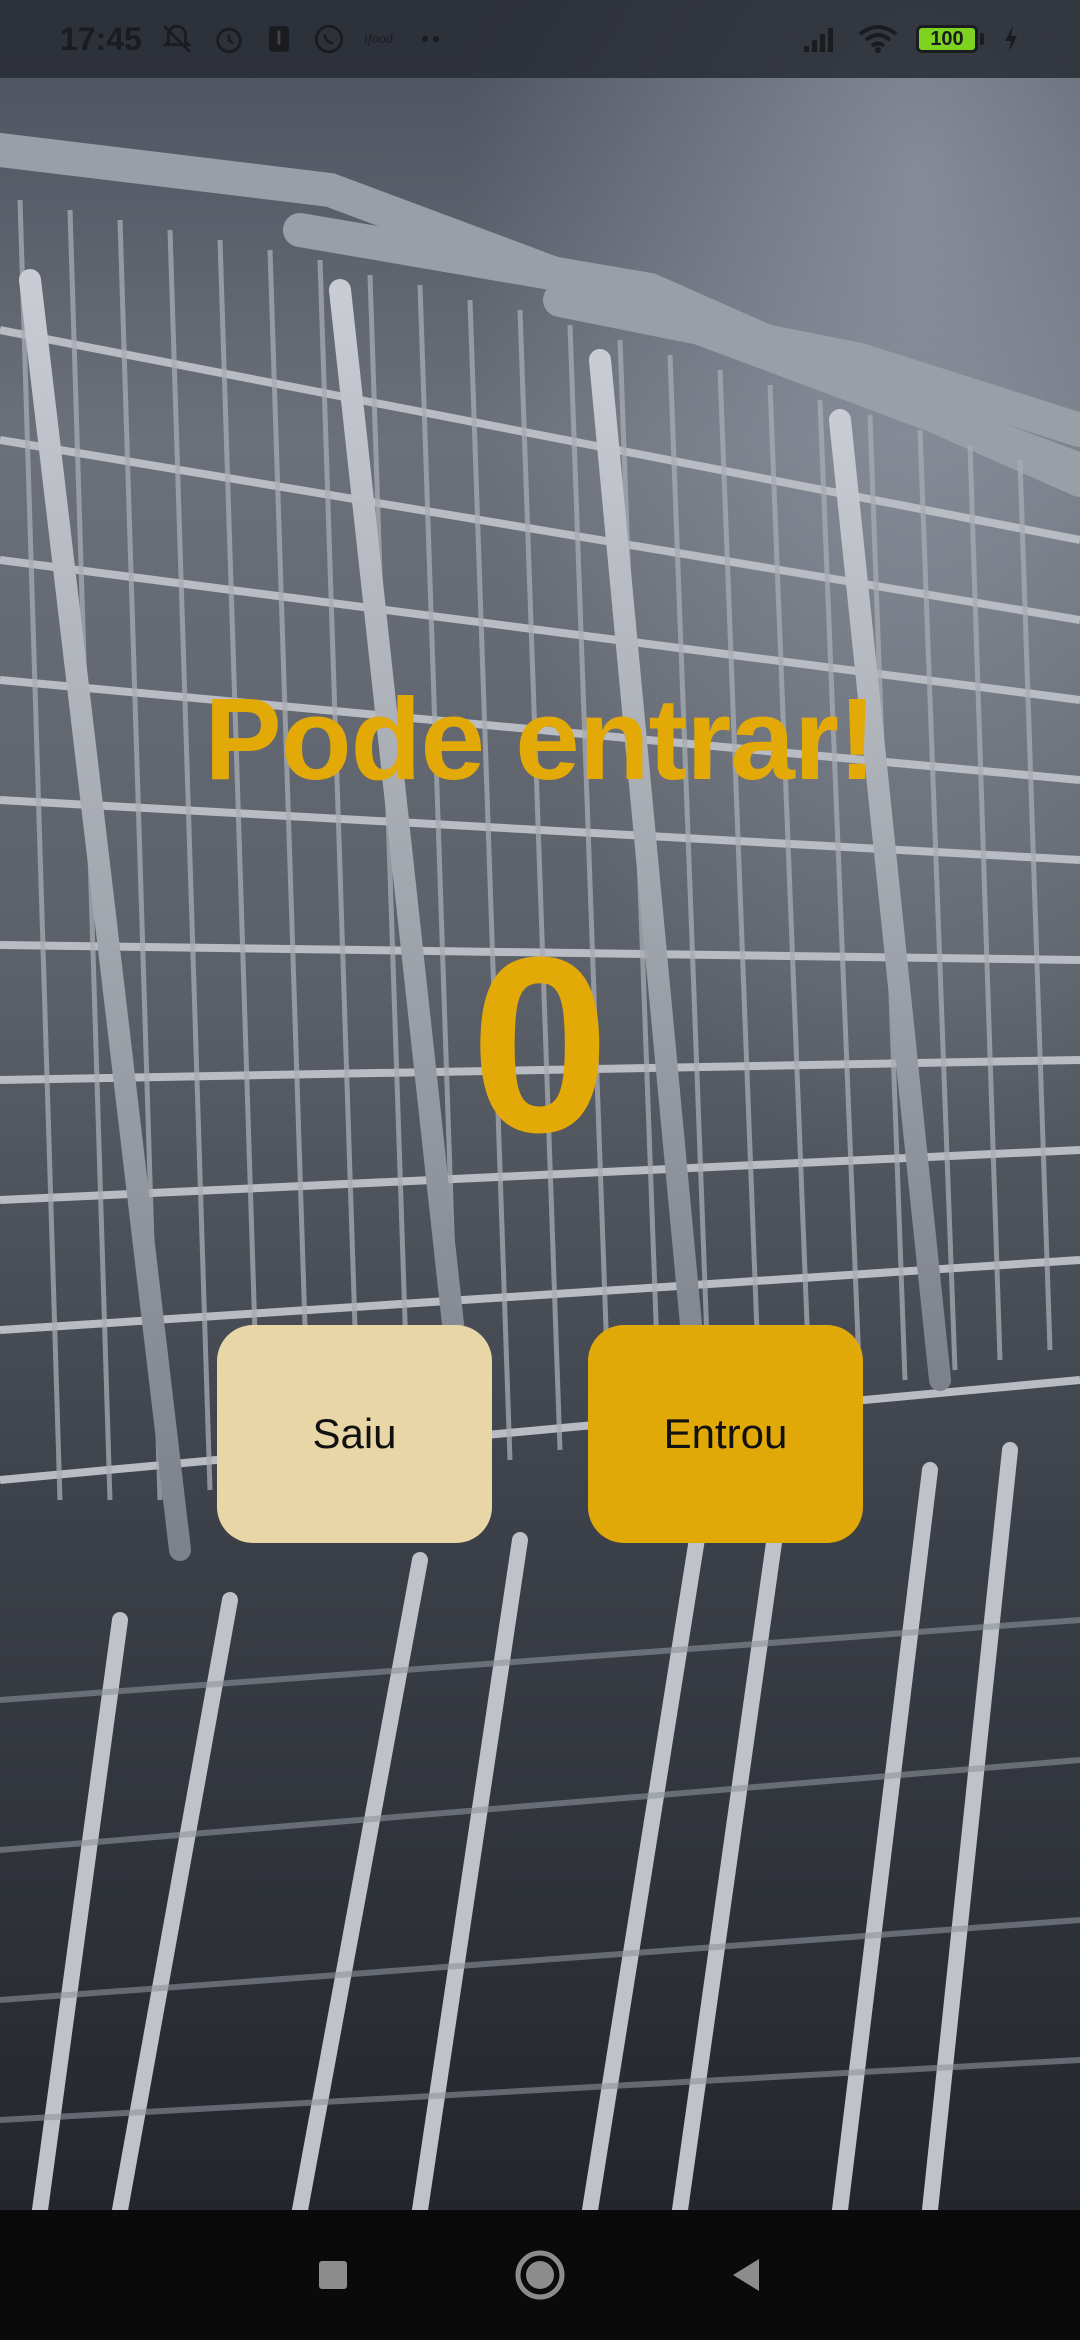 The image size is (1080, 2340). Describe the element at coordinates (540, 1435) in the screenshot. I see `counter-buttons: Saiu Entrou` at that location.